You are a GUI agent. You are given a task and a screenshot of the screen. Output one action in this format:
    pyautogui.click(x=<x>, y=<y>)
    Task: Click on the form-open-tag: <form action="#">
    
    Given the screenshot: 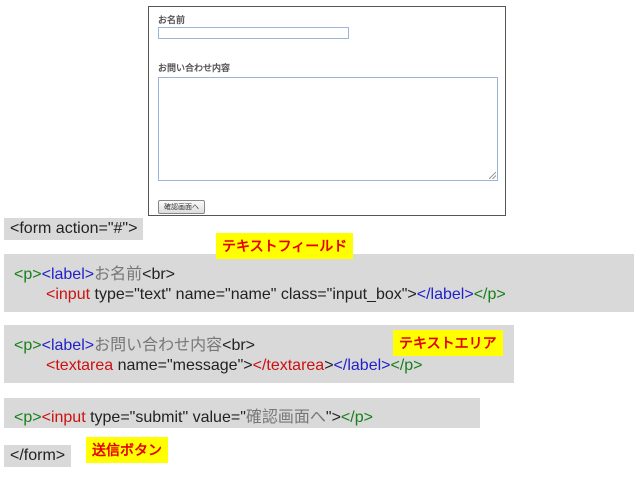 What is the action you would take?
    pyautogui.click(x=74, y=229)
    